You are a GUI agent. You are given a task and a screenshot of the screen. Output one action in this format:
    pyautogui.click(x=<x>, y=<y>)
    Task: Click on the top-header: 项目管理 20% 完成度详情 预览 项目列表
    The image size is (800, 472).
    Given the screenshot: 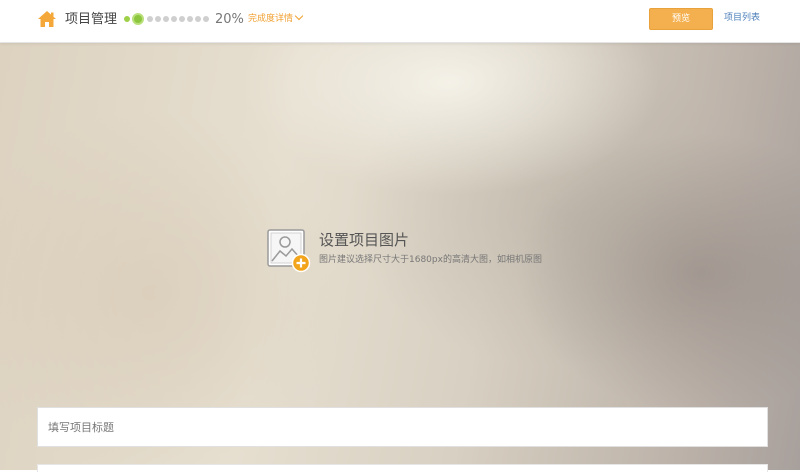 What is the action you would take?
    pyautogui.click(x=400, y=21)
    